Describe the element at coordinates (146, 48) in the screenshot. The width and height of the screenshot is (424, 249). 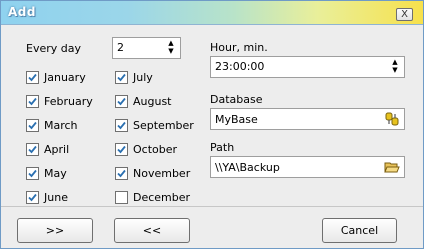
I see `every-day-spinner: 2 ▲ ▼` at that location.